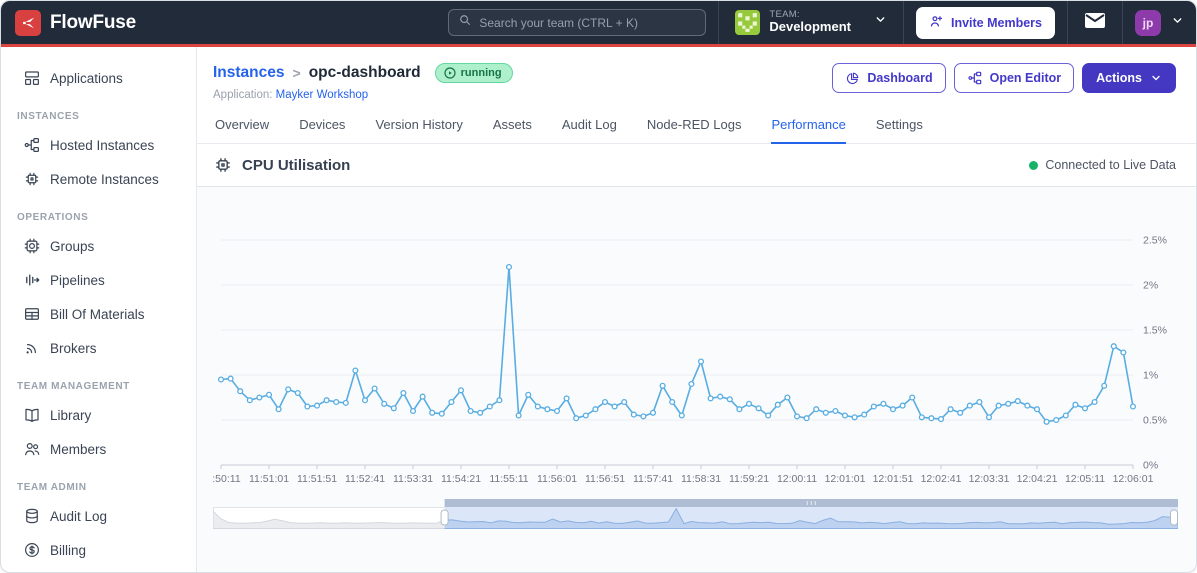 This screenshot has width=1197, height=573. I want to click on notifications-button, so click(1095, 23).